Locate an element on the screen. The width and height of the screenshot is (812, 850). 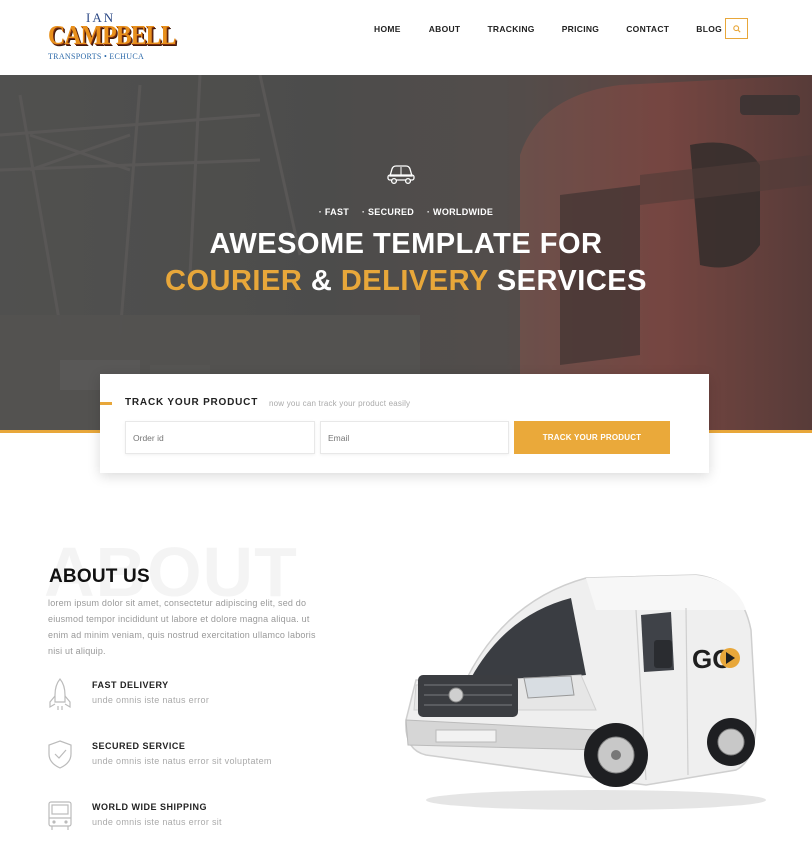
hero-ampersand: & is located at coordinates (321, 281).